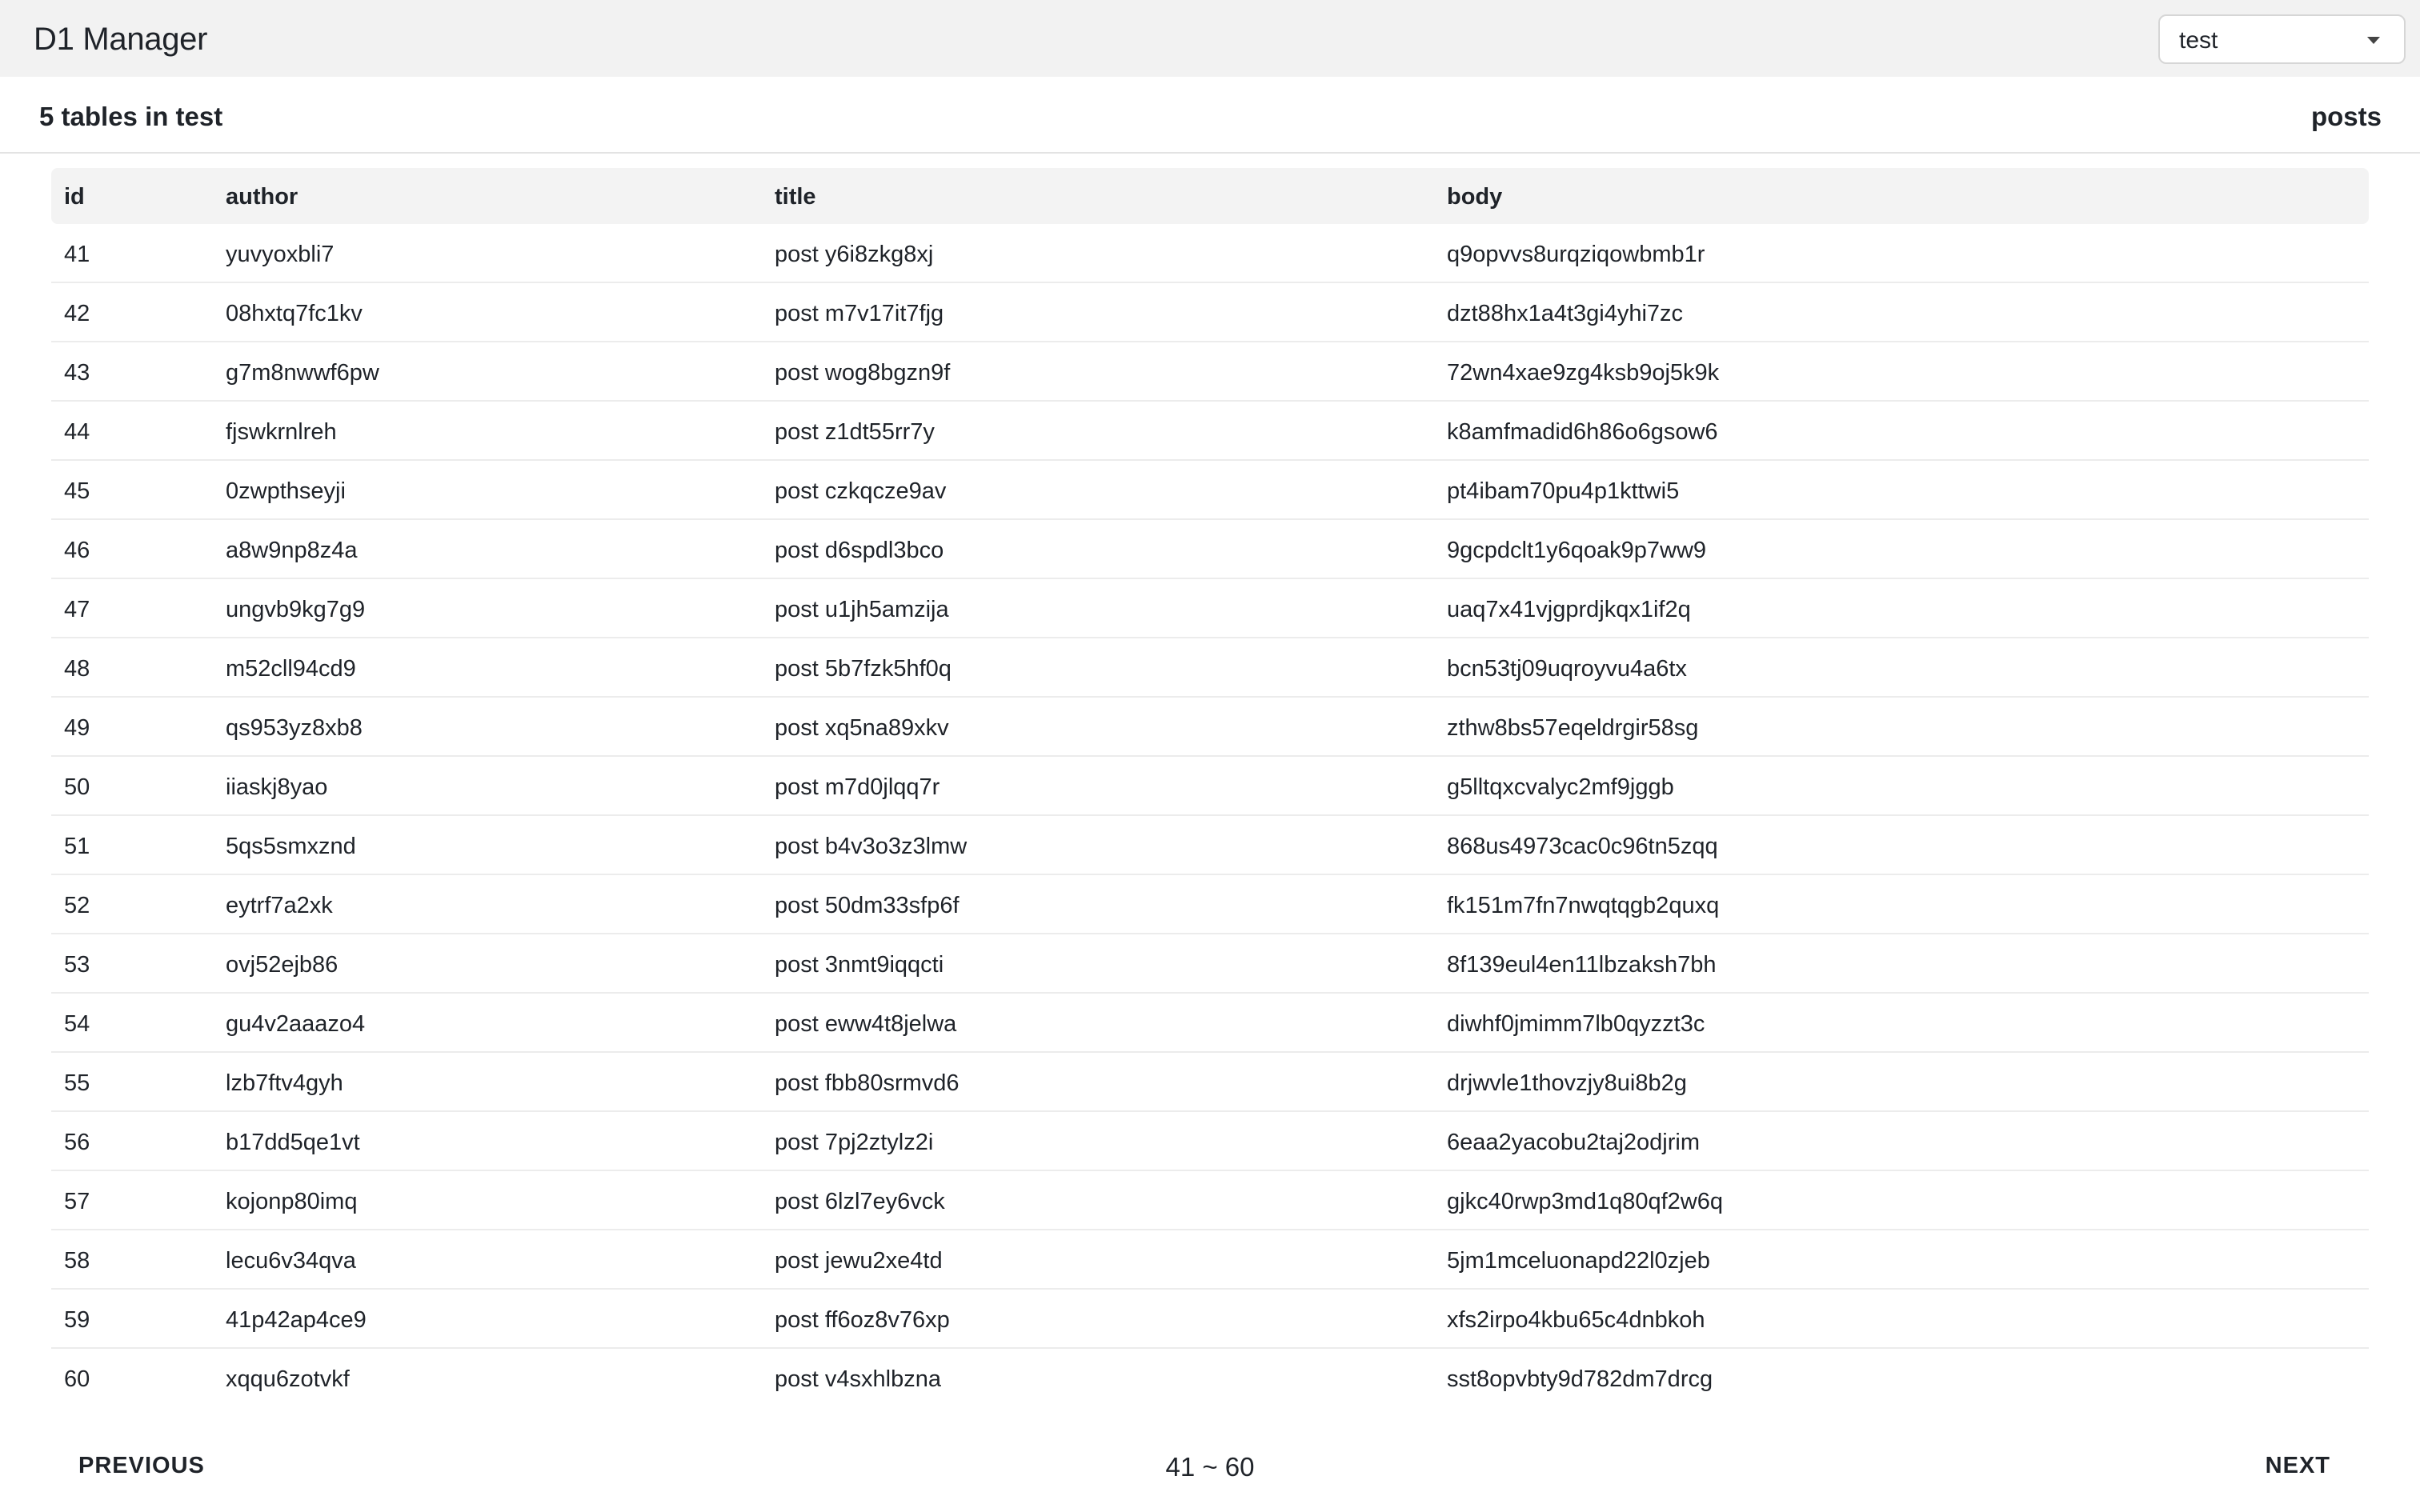 Image resolution: width=2420 pixels, height=1512 pixels. Describe the element at coordinates (2198, 40) in the screenshot. I see `database-select-value: test` at that location.